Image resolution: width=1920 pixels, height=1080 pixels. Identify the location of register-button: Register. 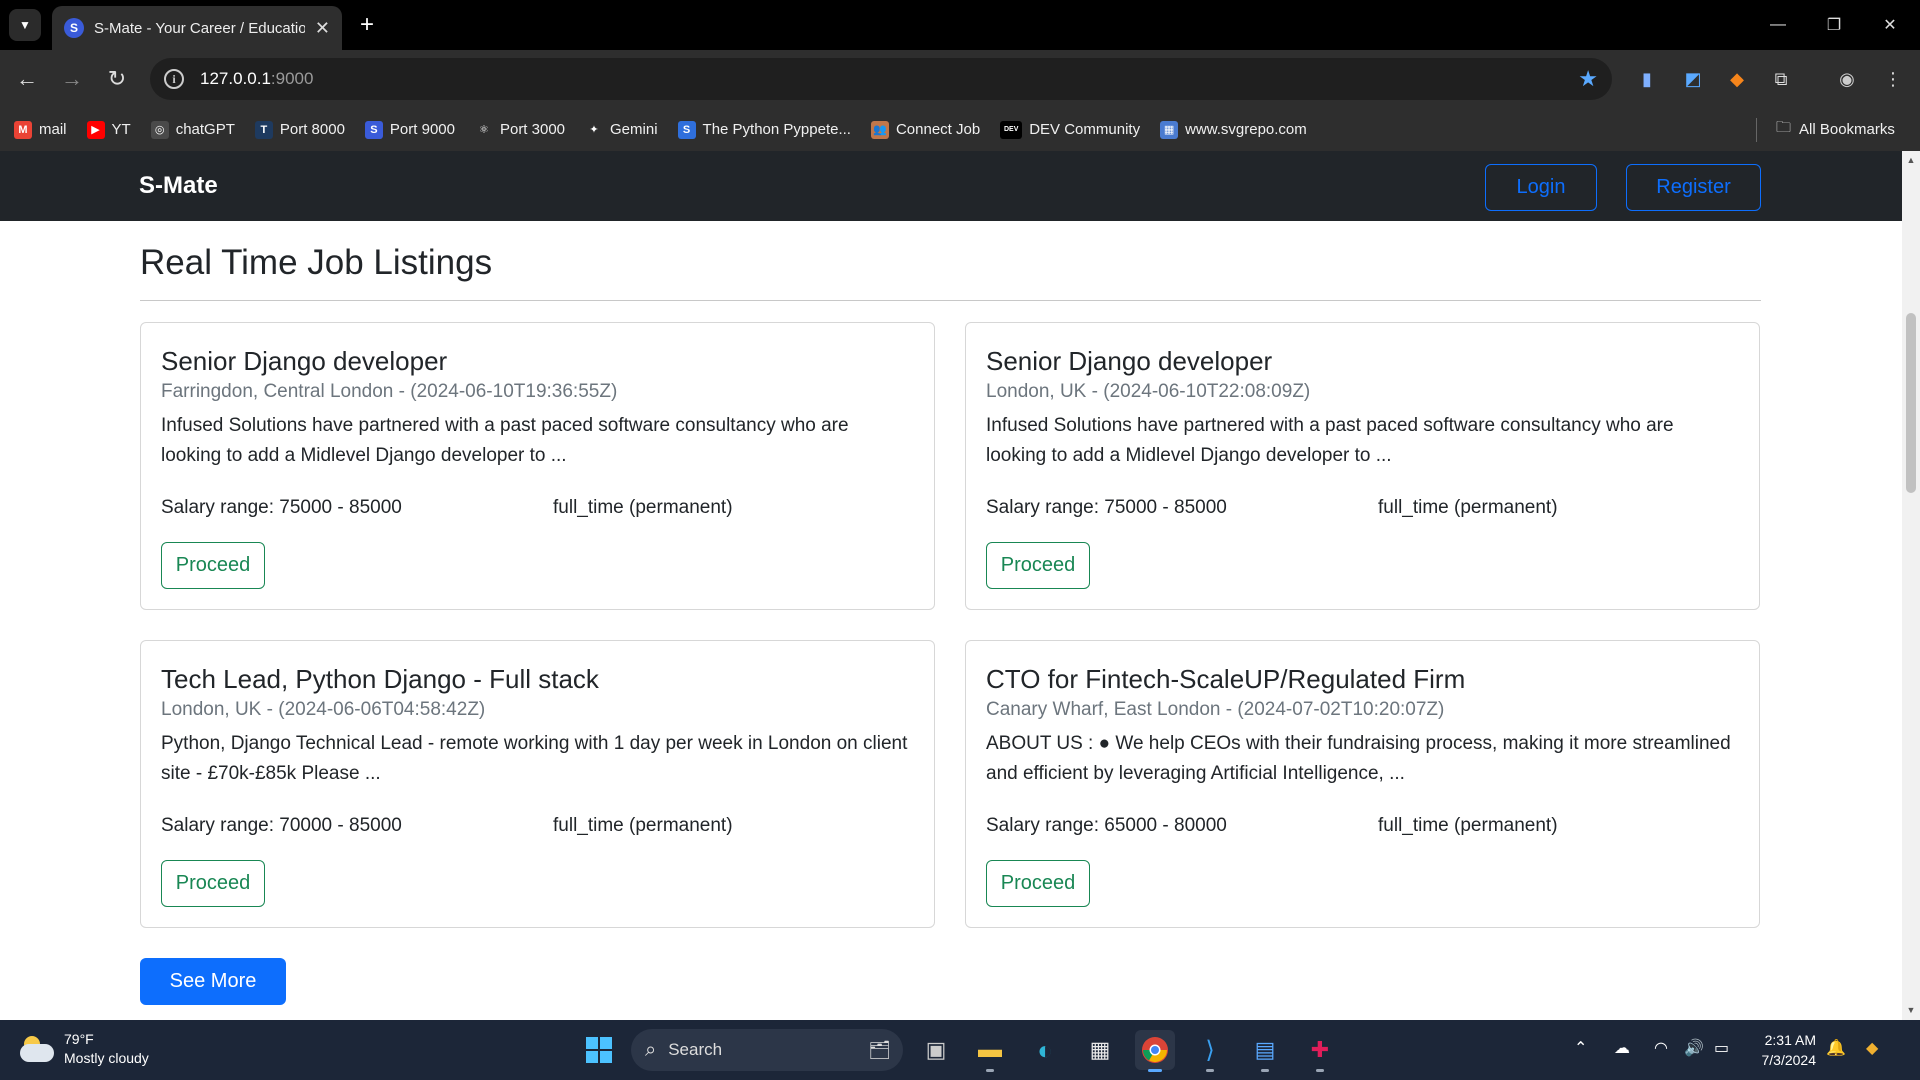
(1693, 187).